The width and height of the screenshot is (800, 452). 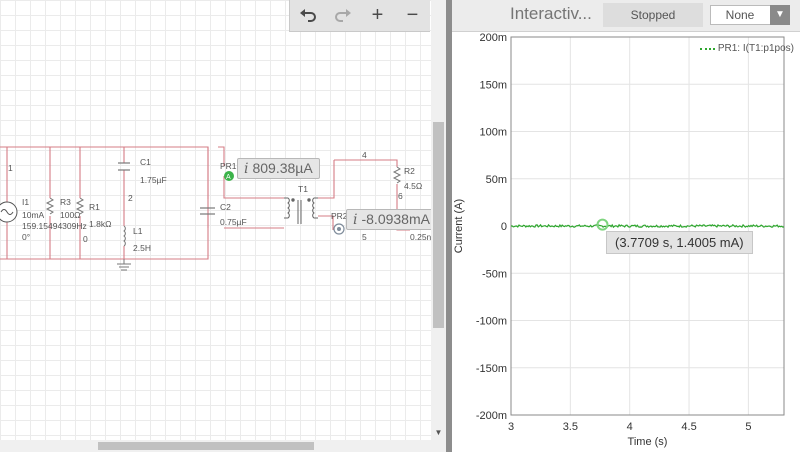 I want to click on probe-pr1-marker: A, so click(x=229, y=176).